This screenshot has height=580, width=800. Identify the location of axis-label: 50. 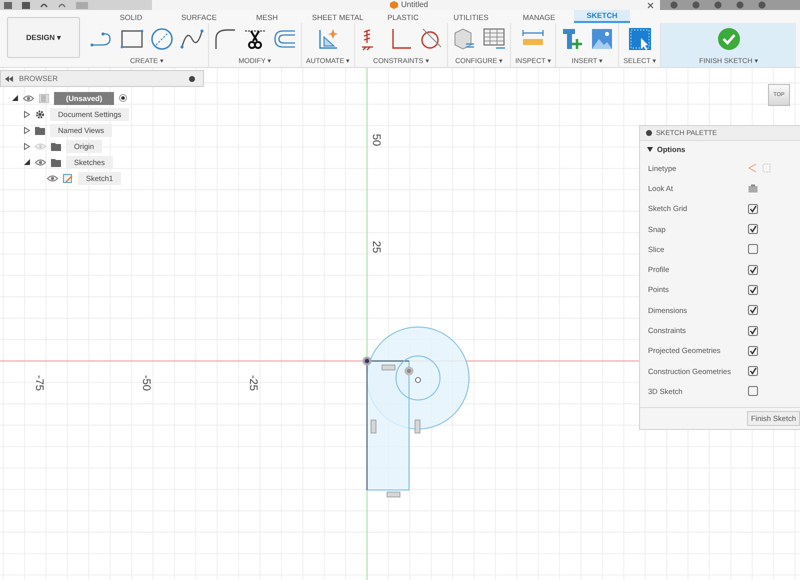
(376, 140).